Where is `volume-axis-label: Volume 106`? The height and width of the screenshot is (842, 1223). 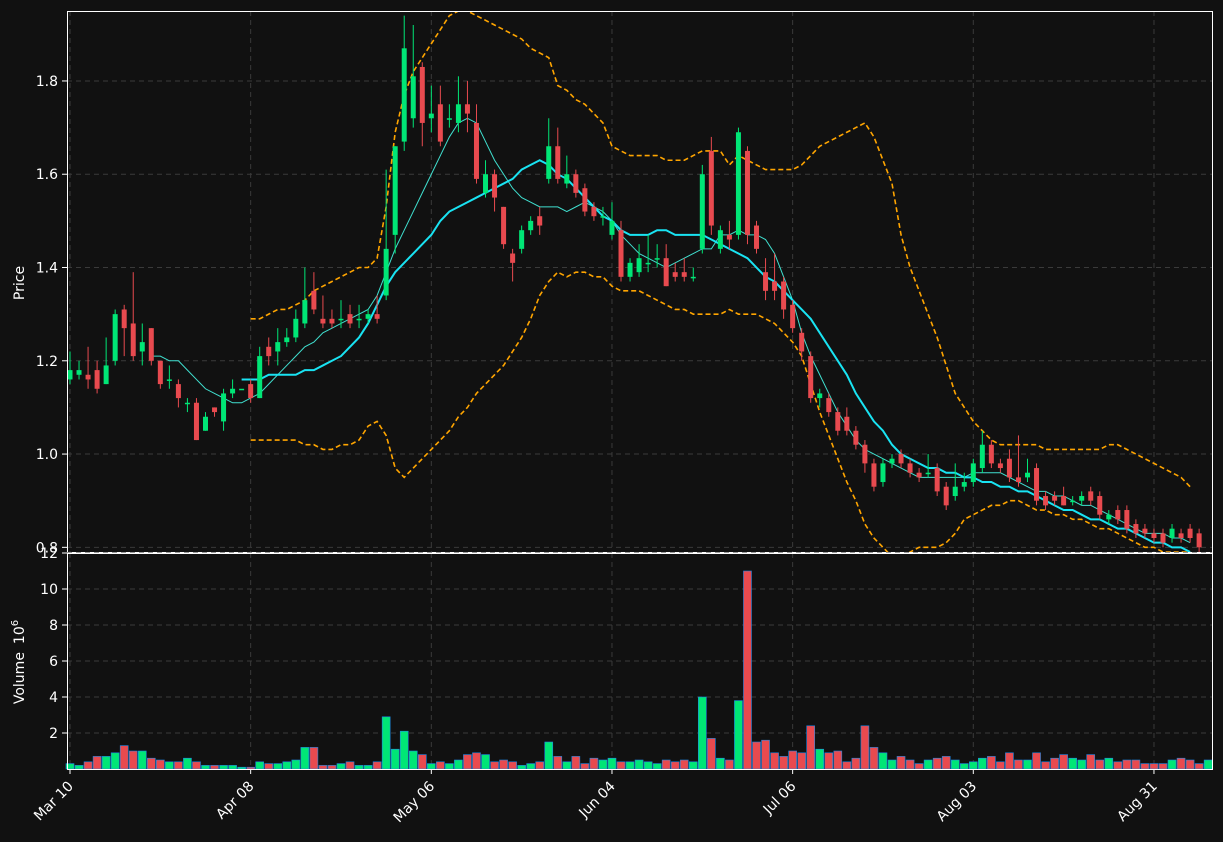 volume-axis-label: Volume 106 is located at coordinates (19, 662).